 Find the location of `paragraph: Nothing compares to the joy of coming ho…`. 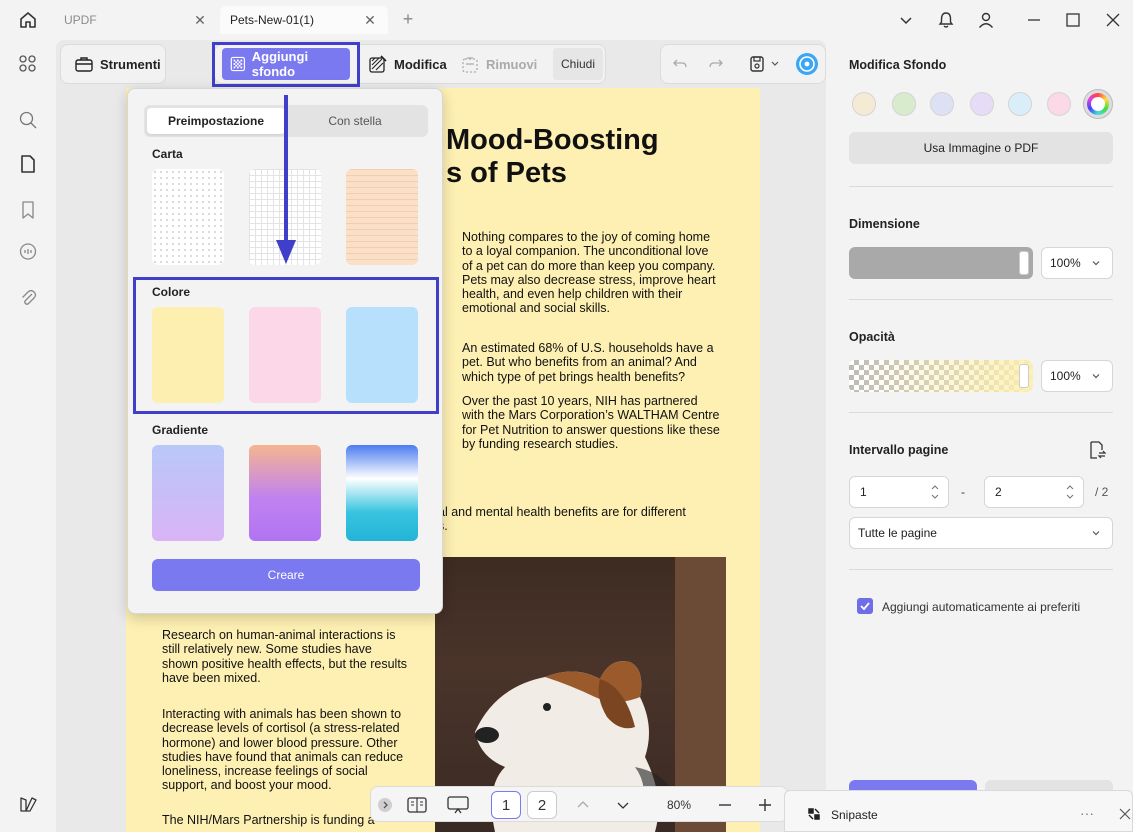

paragraph: Nothing compares to the joy of coming ho… is located at coordinates (589, 273).